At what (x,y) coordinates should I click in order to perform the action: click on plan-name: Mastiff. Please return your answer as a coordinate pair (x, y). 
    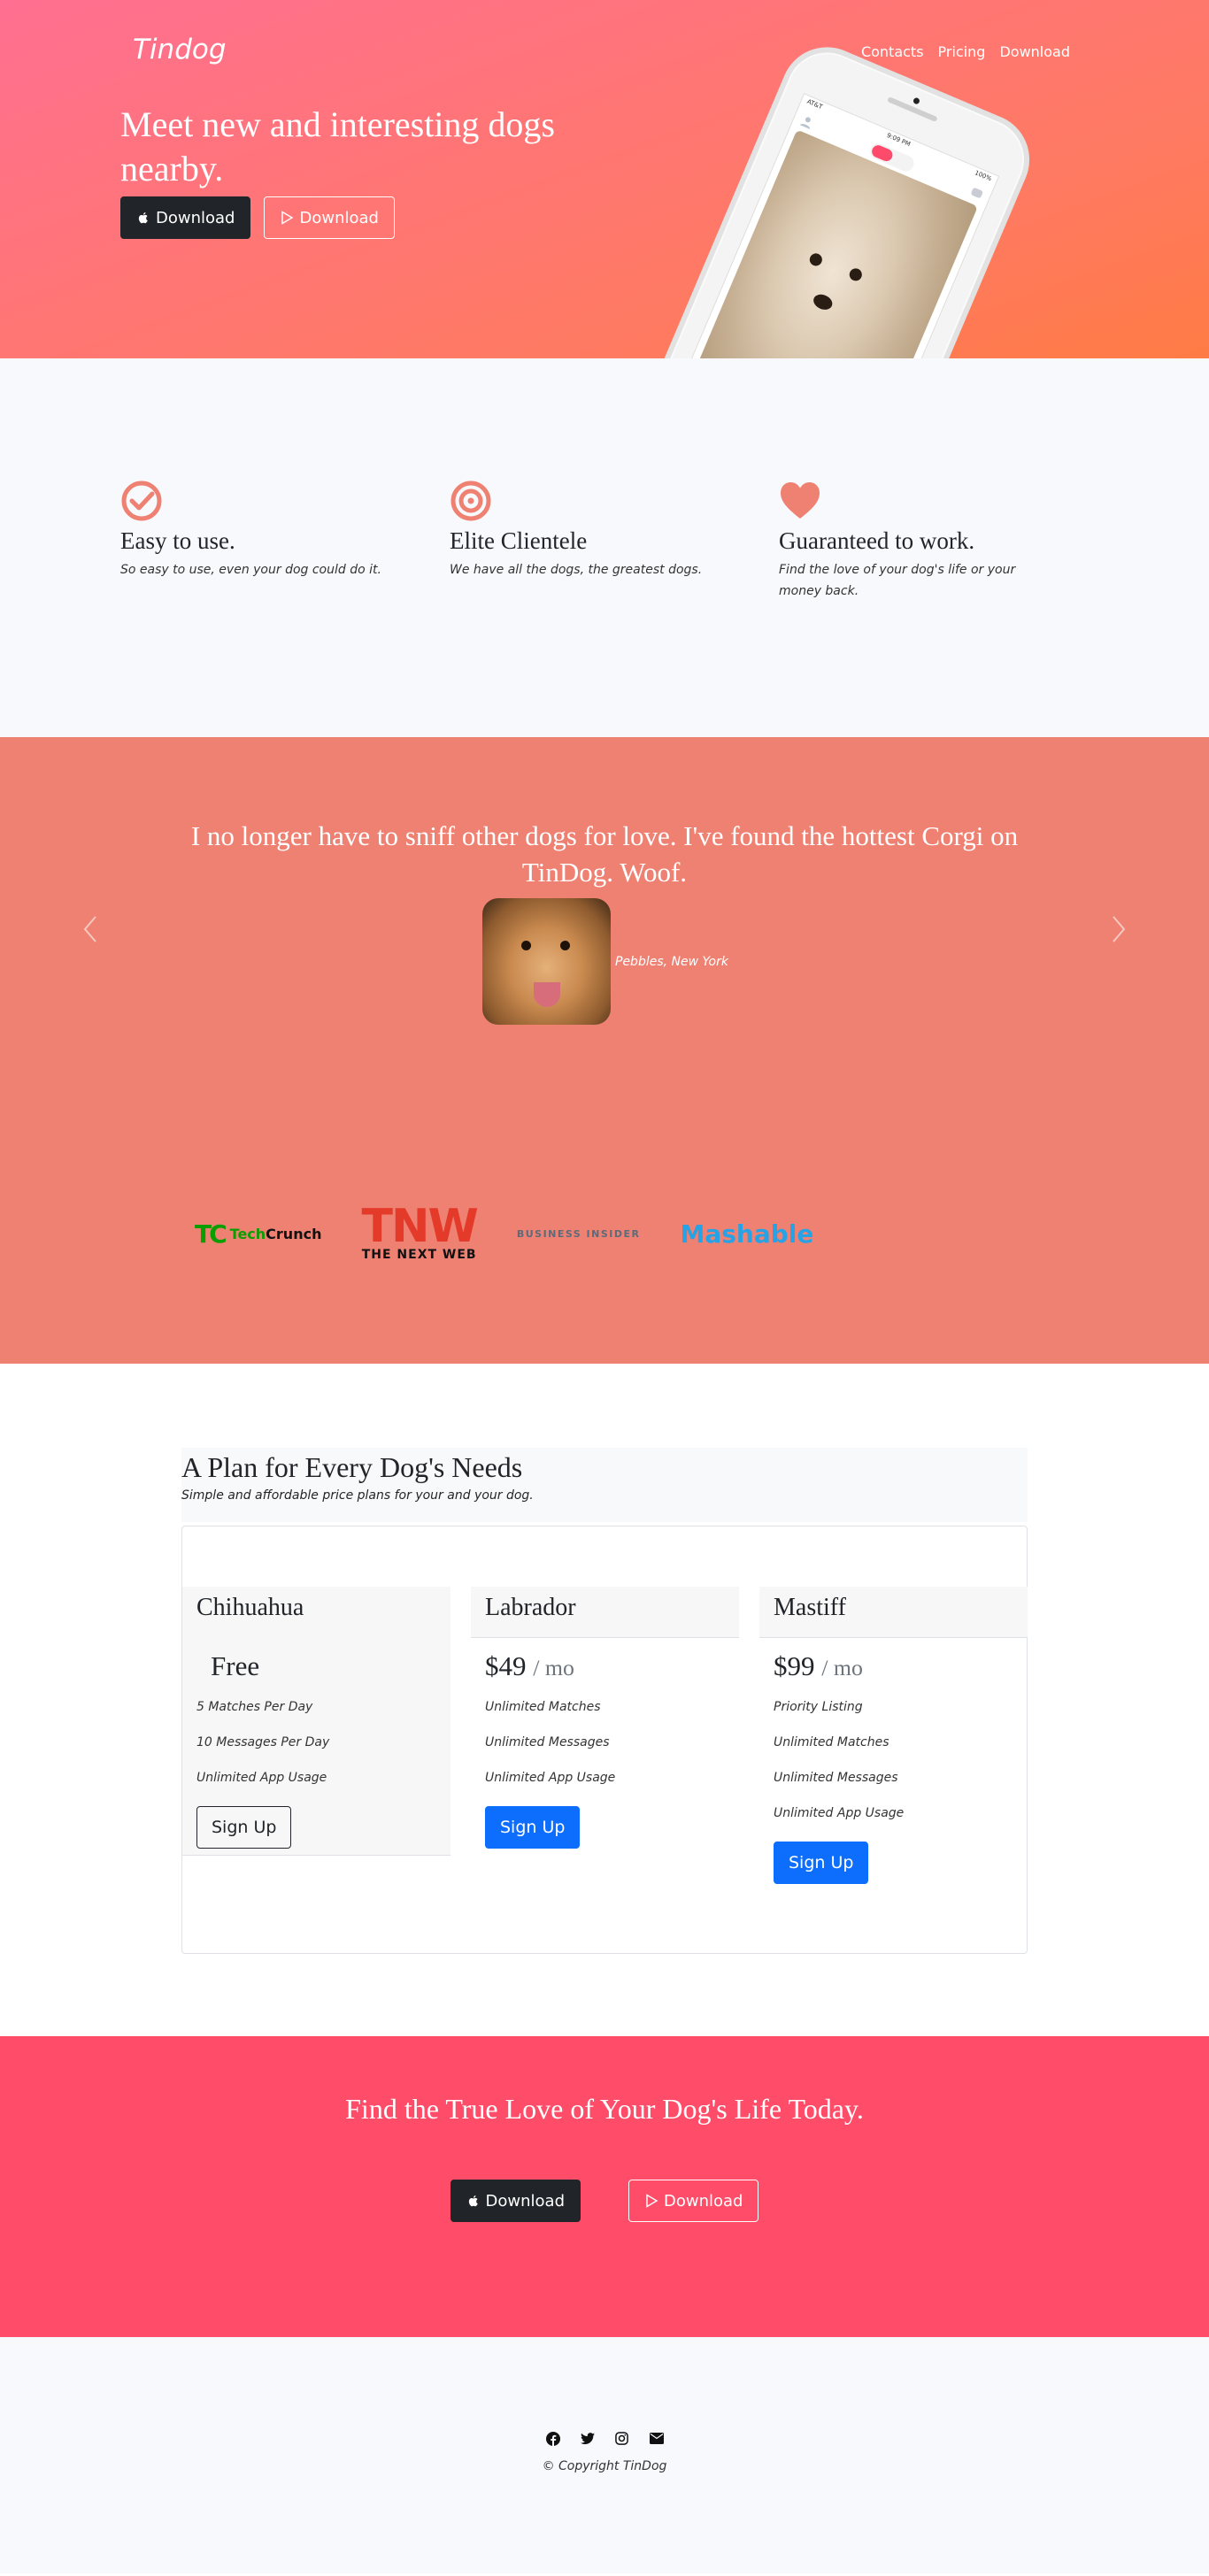
    Looking at the image, I should click on (893, 1612).